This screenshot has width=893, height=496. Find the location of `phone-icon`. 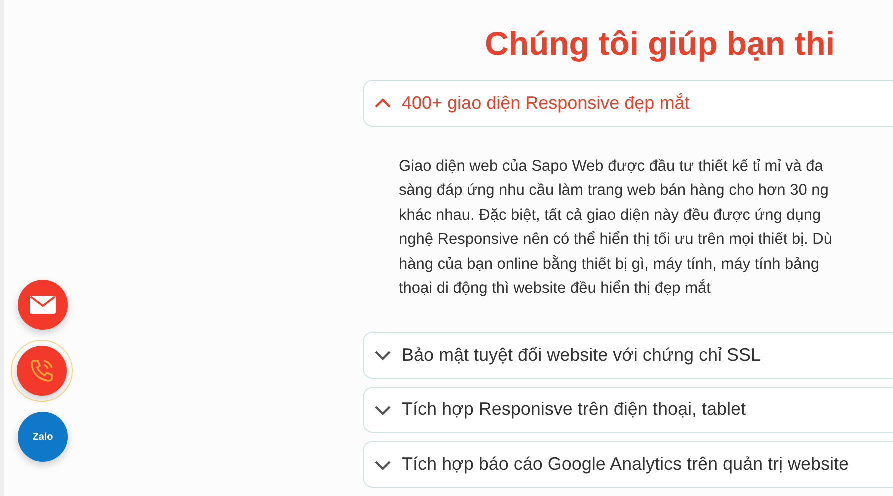

phone-icon is located at coordinates (42, 371).